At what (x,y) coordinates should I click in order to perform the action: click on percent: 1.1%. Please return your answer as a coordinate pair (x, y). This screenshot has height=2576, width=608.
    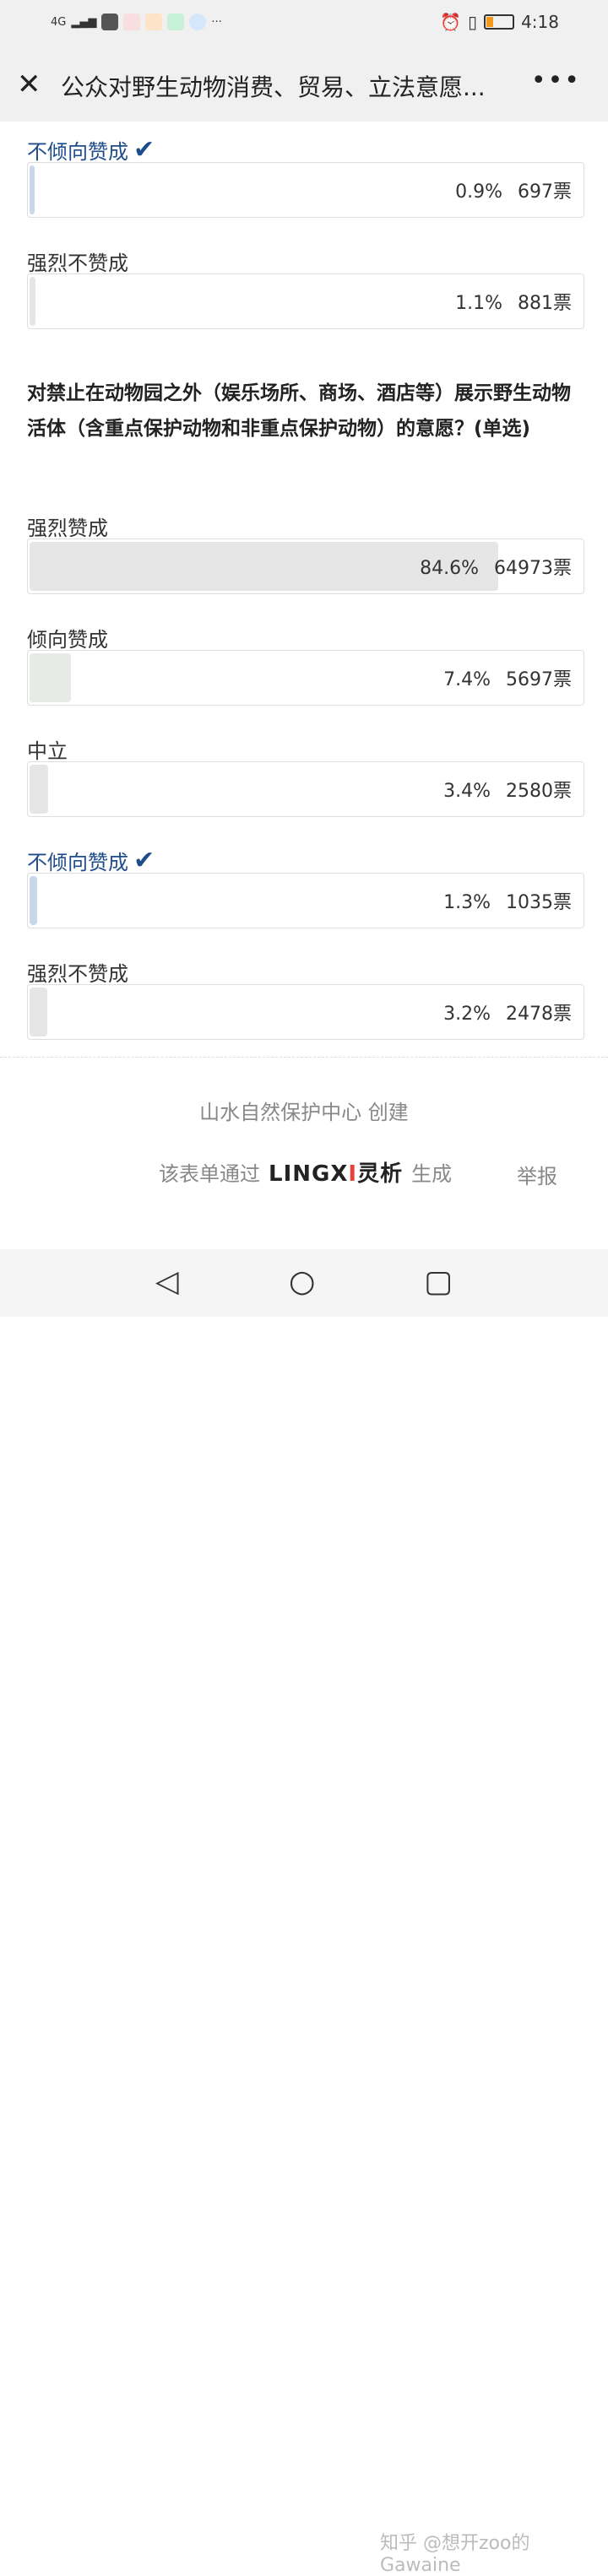
    Looking at the image, I should click on (478, 303).